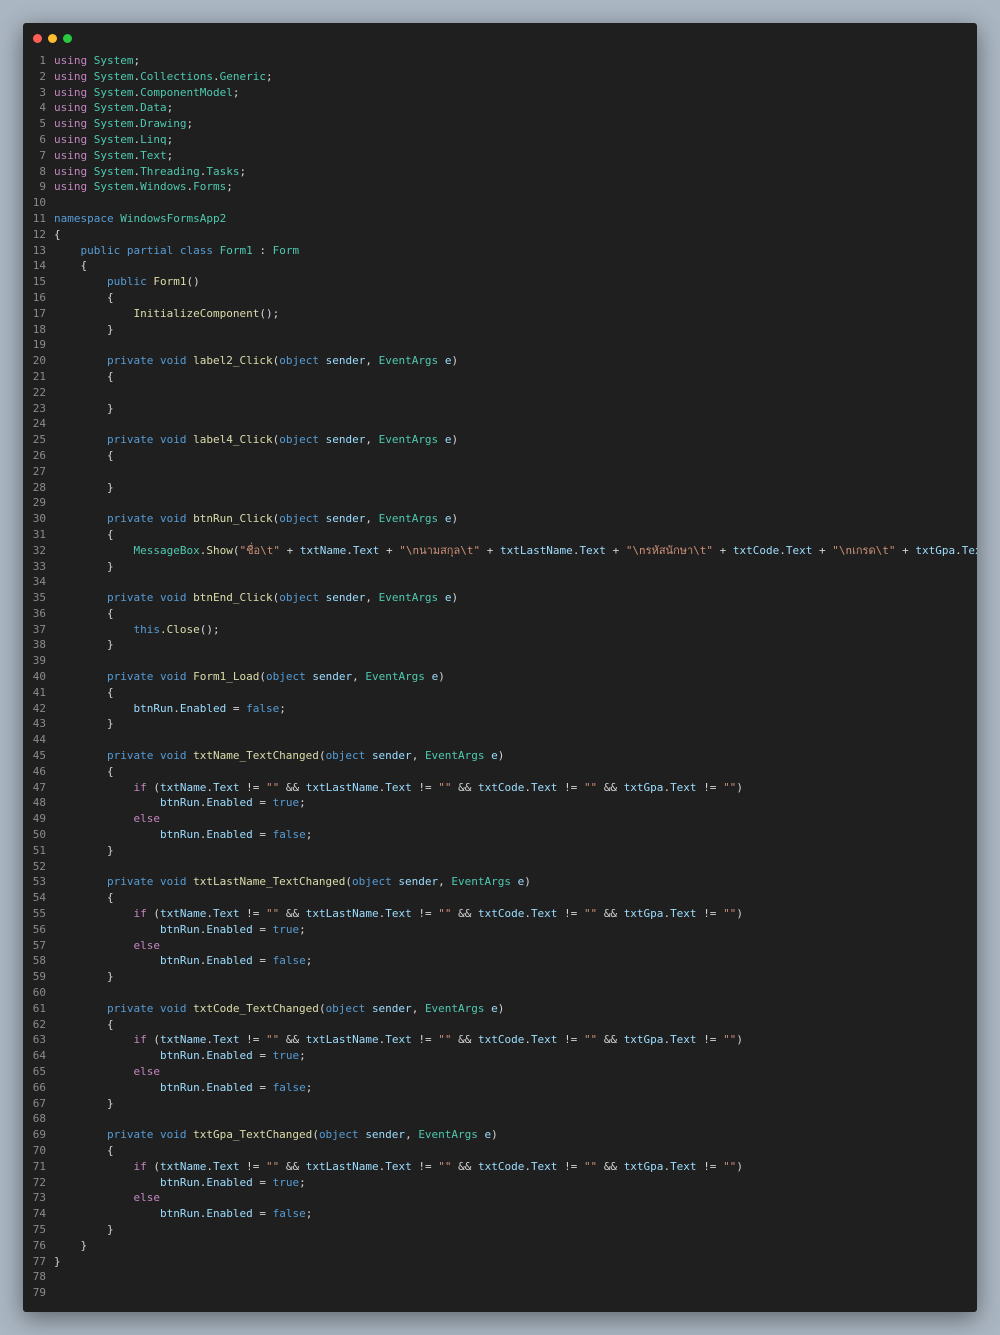 The width and height of the screenshot is (1000, 1335). What do you see at coordinates (500, 77) in the screenshot?
I see `code-line: 2 using System.Collections.Generic;` at bounding box center [500, 77].